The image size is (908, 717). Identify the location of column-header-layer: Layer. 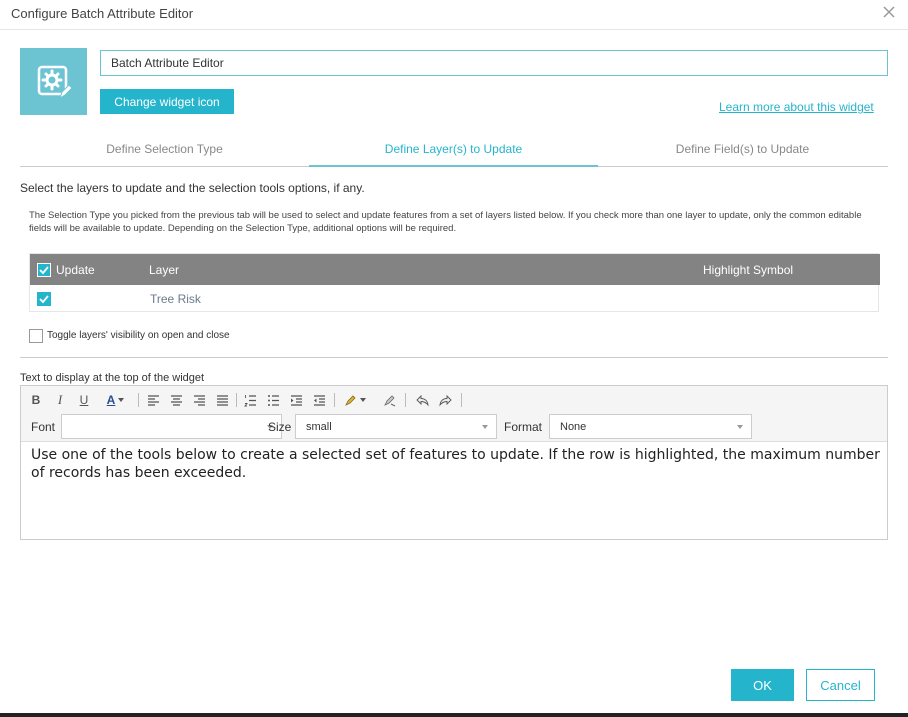
(164, 270).